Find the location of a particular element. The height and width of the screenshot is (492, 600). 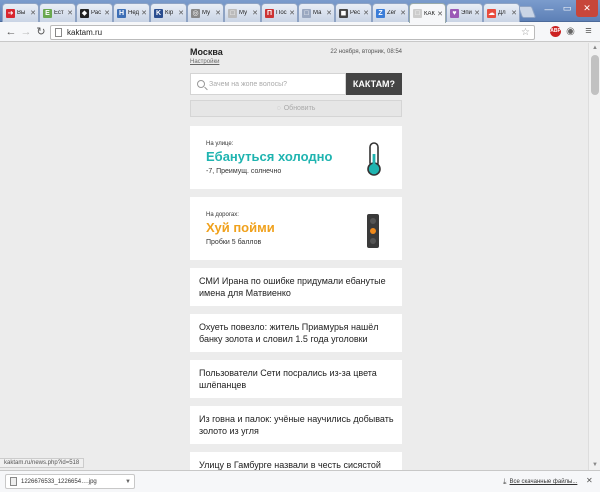

search-icon is located at coordinates (201, 84).